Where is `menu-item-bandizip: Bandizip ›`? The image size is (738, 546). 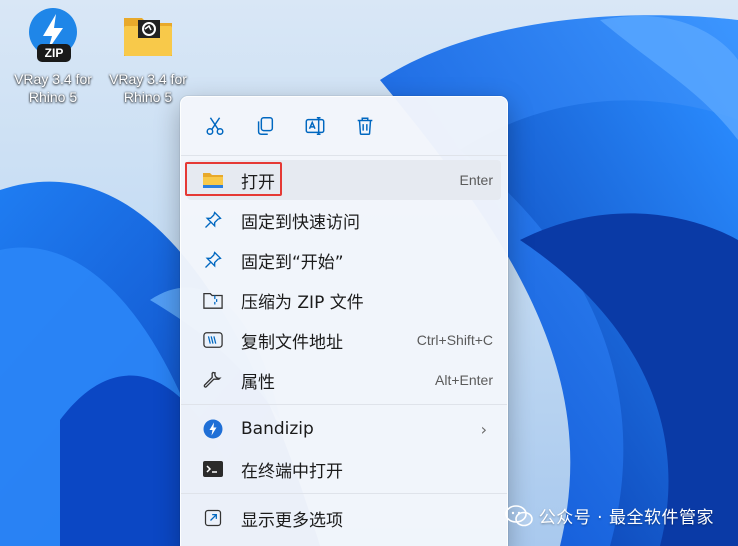
menu-item-bandizip: Bandizip › is located at coordinates (344, 429).